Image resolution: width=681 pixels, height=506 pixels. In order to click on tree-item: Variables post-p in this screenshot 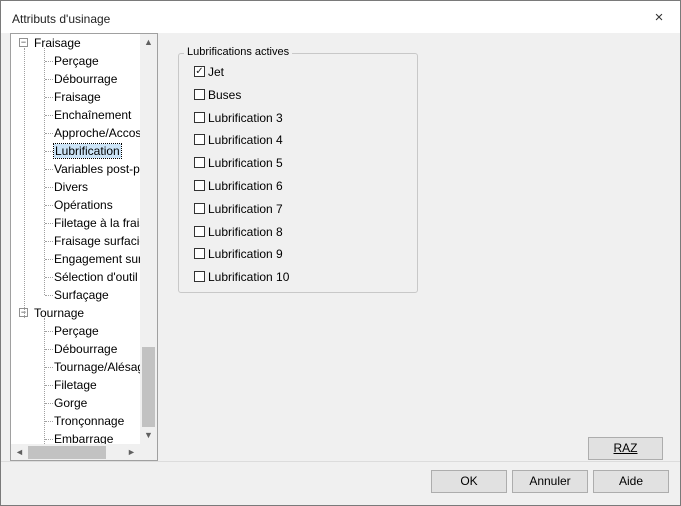, I will do `click(97, 169)`.